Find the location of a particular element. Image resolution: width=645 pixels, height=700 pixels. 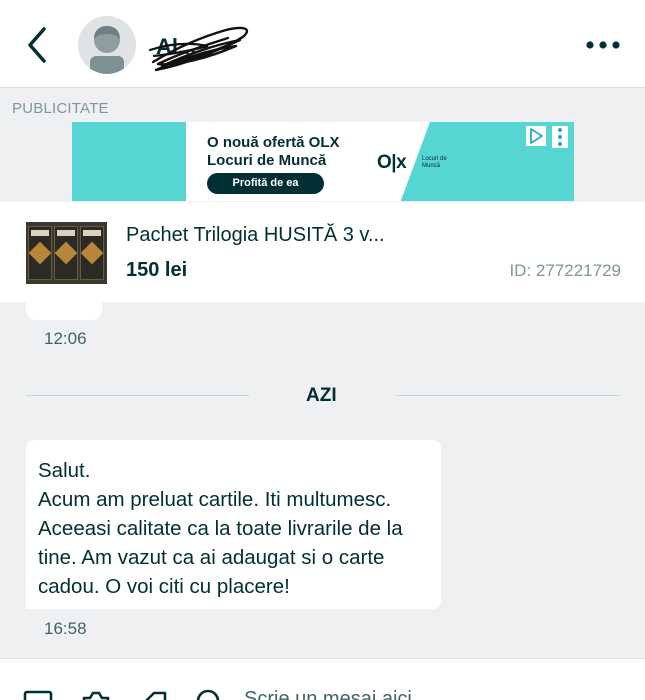

image-icon is located at coordinates (38, 695).